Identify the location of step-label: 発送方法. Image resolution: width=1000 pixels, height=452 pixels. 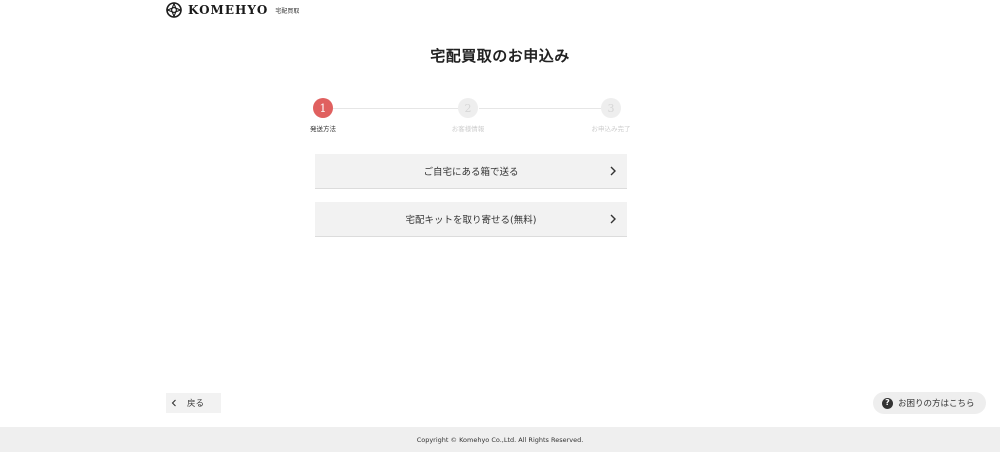
(323, 129).